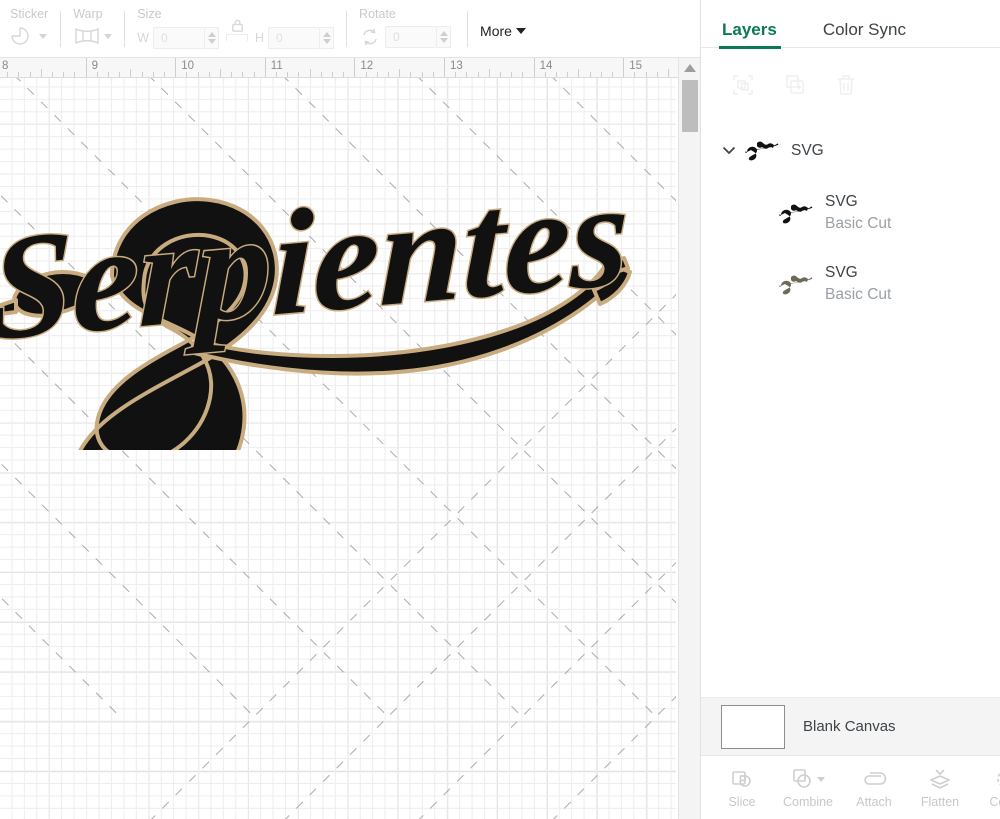 This screenshot has height=819, width=1000. I want to click on combine-button: Combine, so click(808, 787).